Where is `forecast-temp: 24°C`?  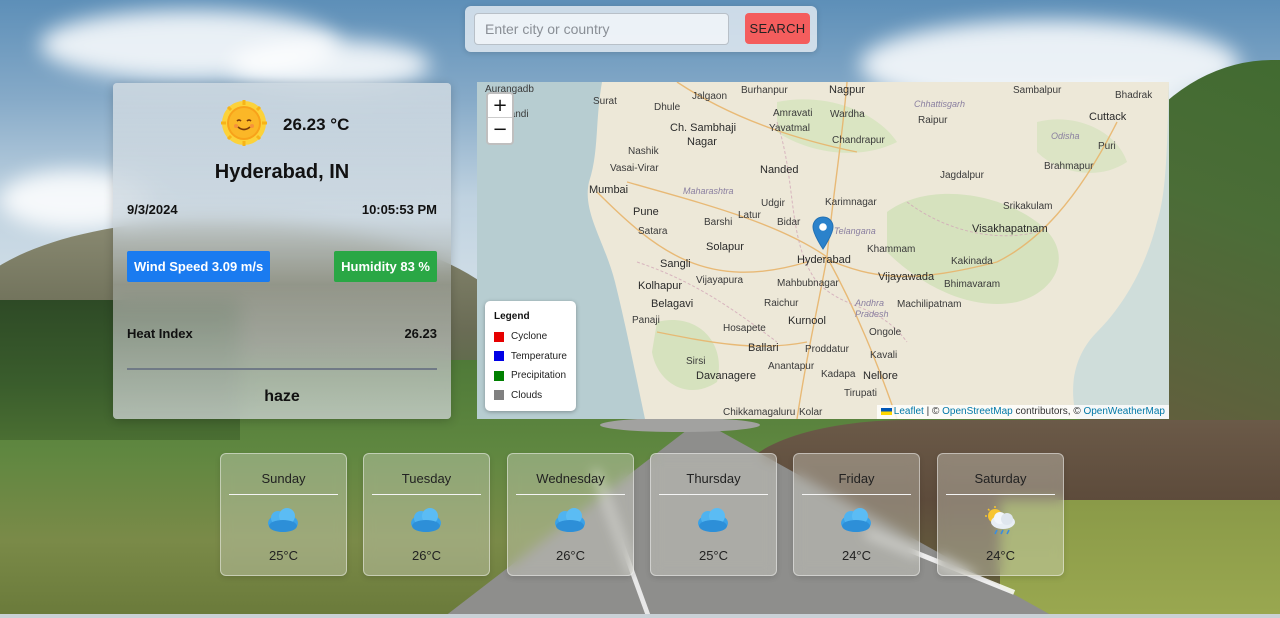
forecast-temp: 24°C is located at coordinates (1000, 555).